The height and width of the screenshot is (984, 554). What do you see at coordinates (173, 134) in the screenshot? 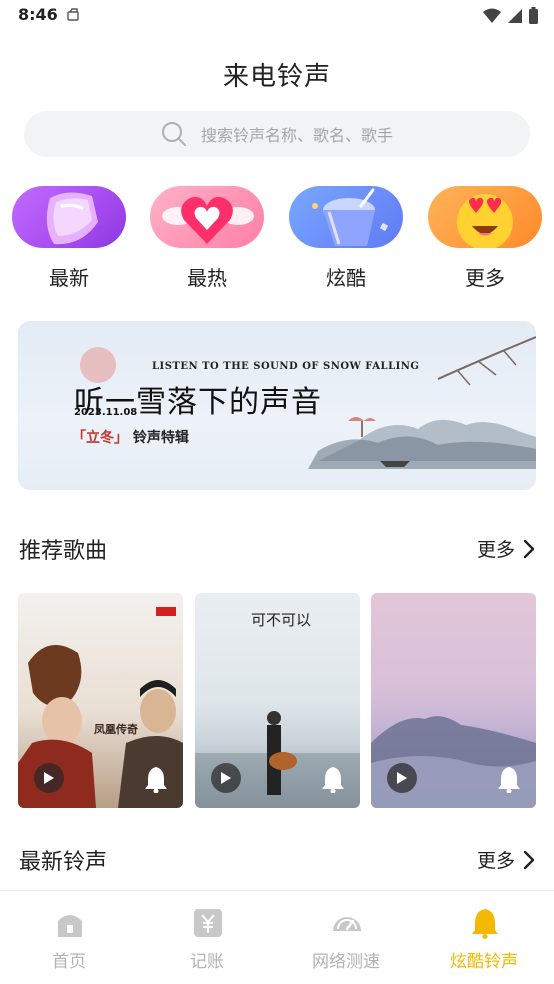
I see `search-icon` at bounding box center [173, 134].